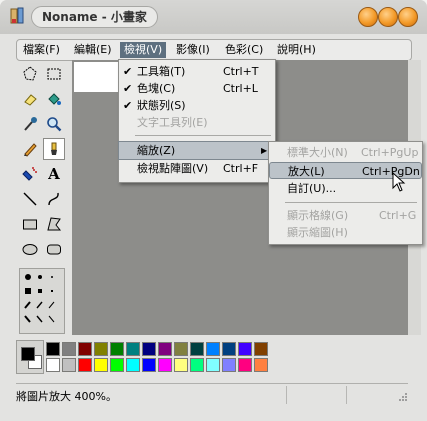 The image size is (427, 421). What do you see at coordinates (197, 71) in the screenshot?
I see `view-toolbox-item: ✔ 工具箱(T) Ctrl+T` at bounding box center [197, 71].